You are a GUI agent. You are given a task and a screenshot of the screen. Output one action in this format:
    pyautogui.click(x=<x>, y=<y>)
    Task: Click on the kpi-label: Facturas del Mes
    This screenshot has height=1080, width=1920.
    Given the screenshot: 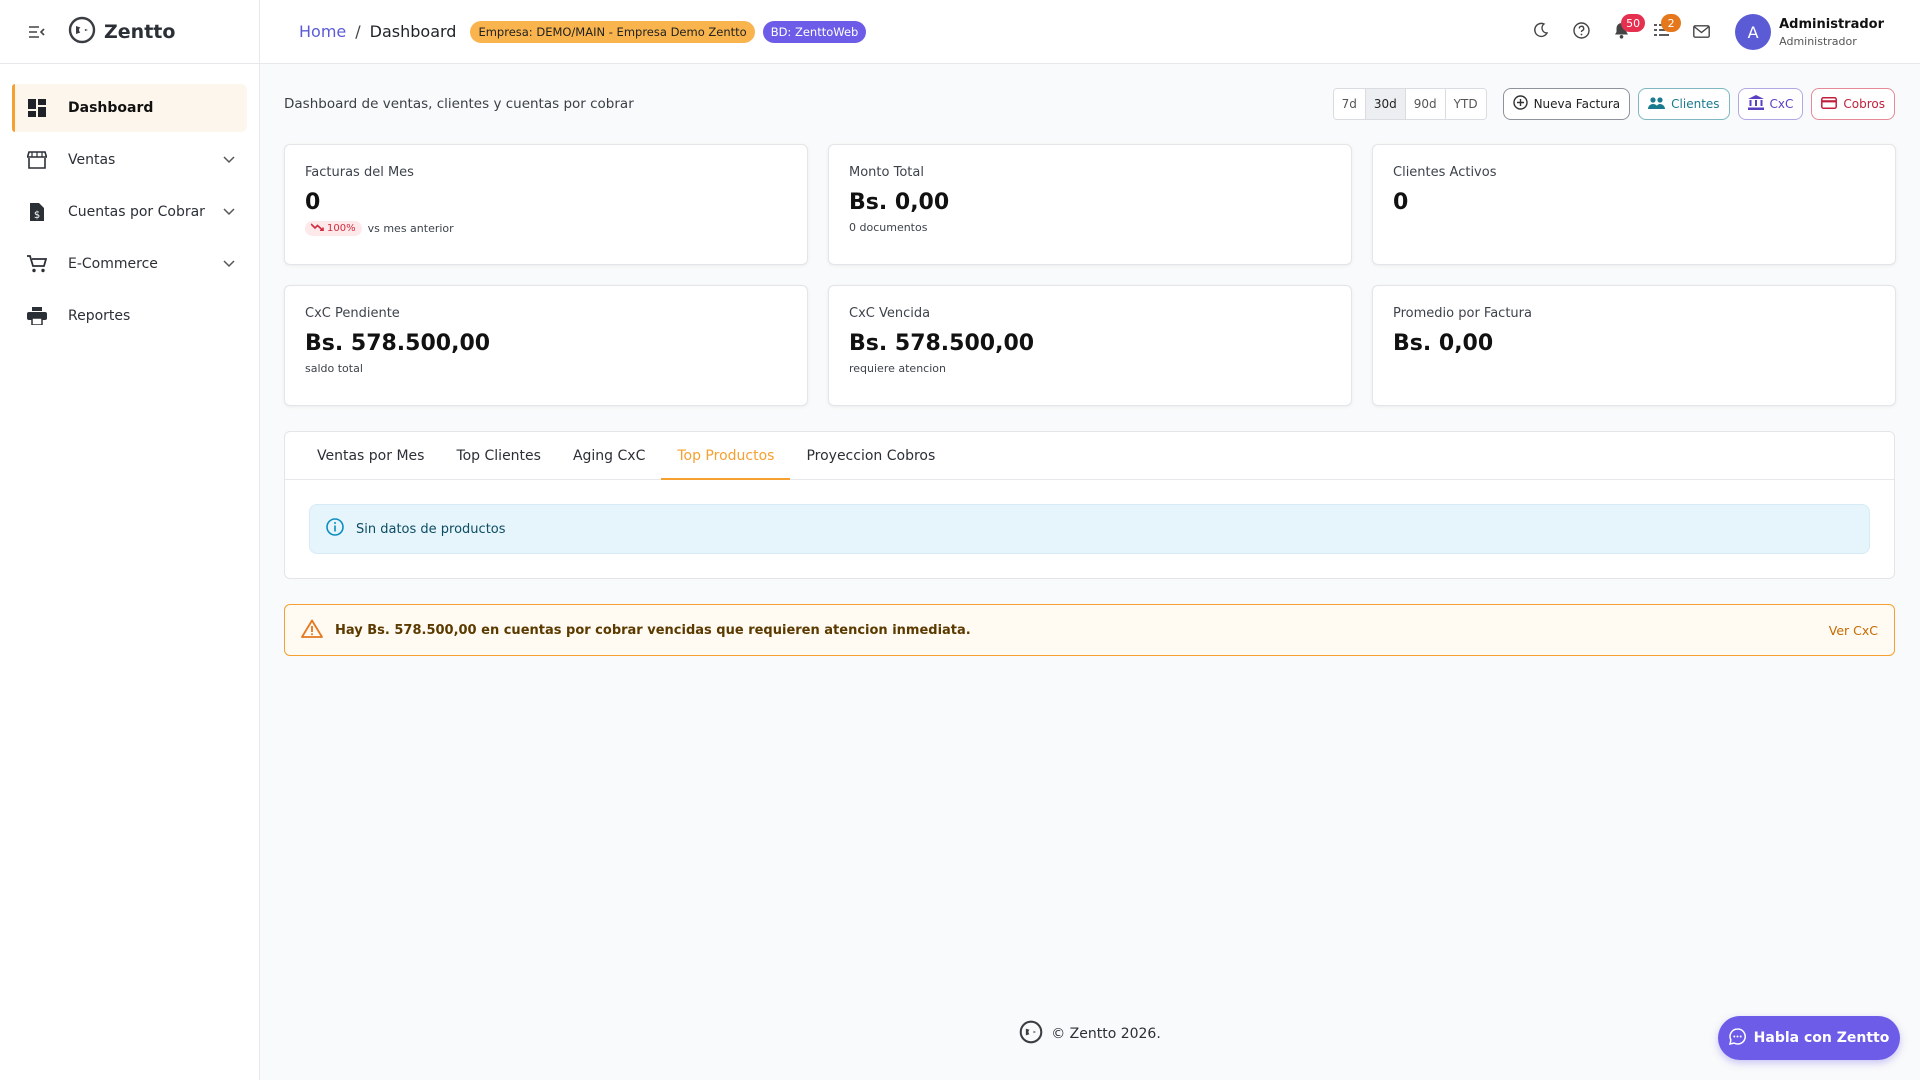 What is the action you would take?
    pyautogui.click(x=359, y=172)
    